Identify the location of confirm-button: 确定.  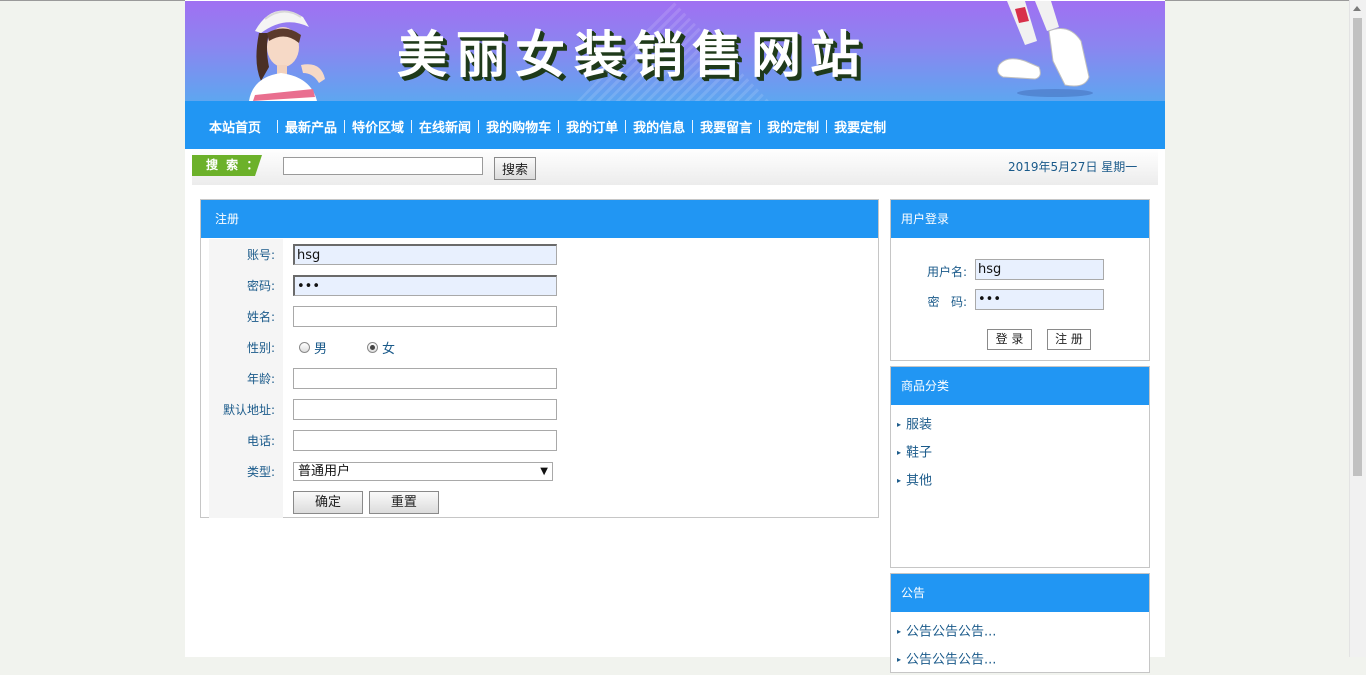
(328, 502).